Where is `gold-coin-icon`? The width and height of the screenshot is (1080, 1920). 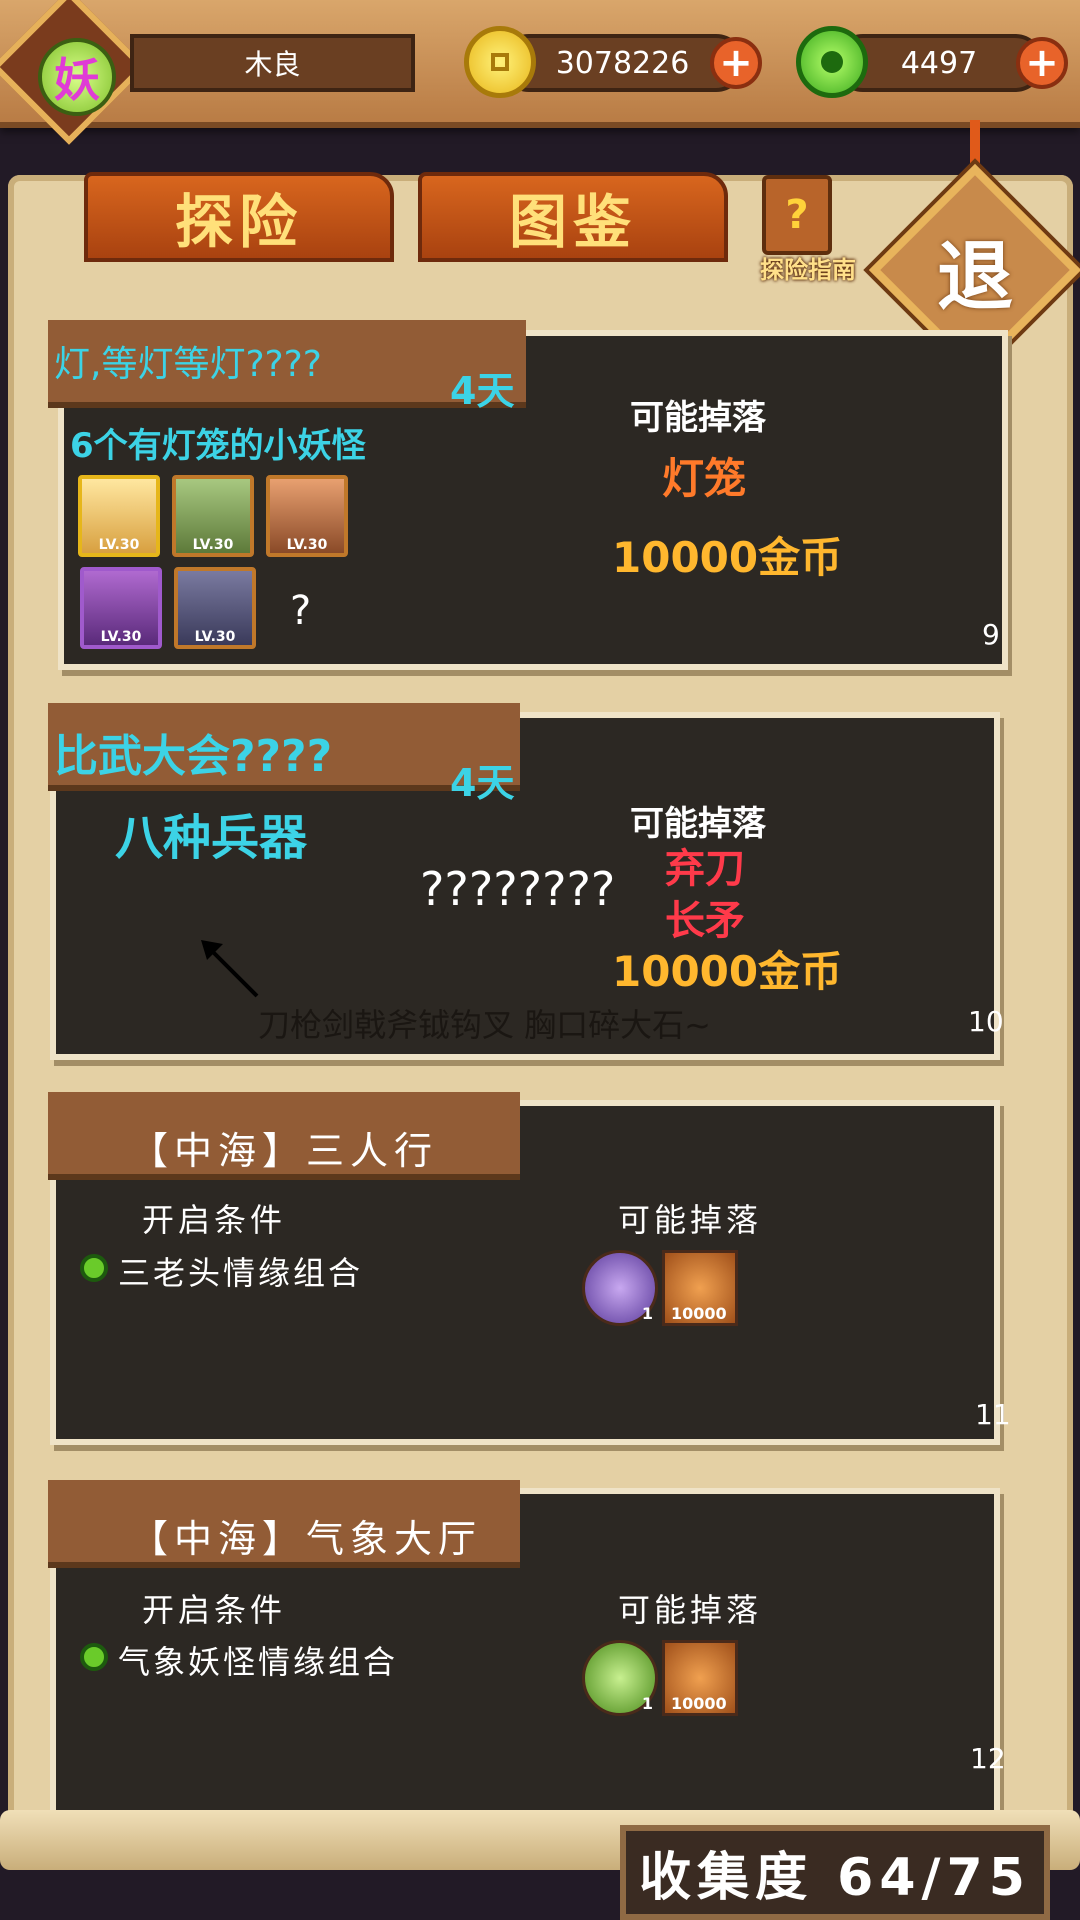 gold-coin-icon is located at coordinates (500, 62).